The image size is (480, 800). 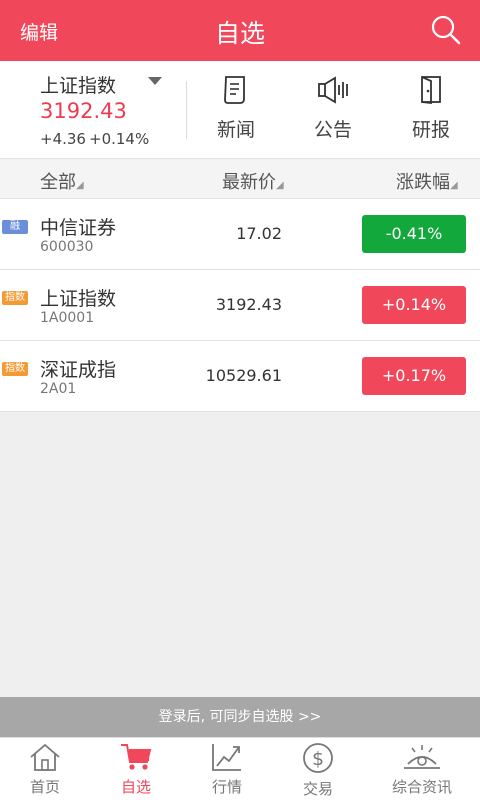 What do you see at coordinates (83, 111) in the screenshot?
I see `index-price: 3192.43` at bounding box center [83, 111].